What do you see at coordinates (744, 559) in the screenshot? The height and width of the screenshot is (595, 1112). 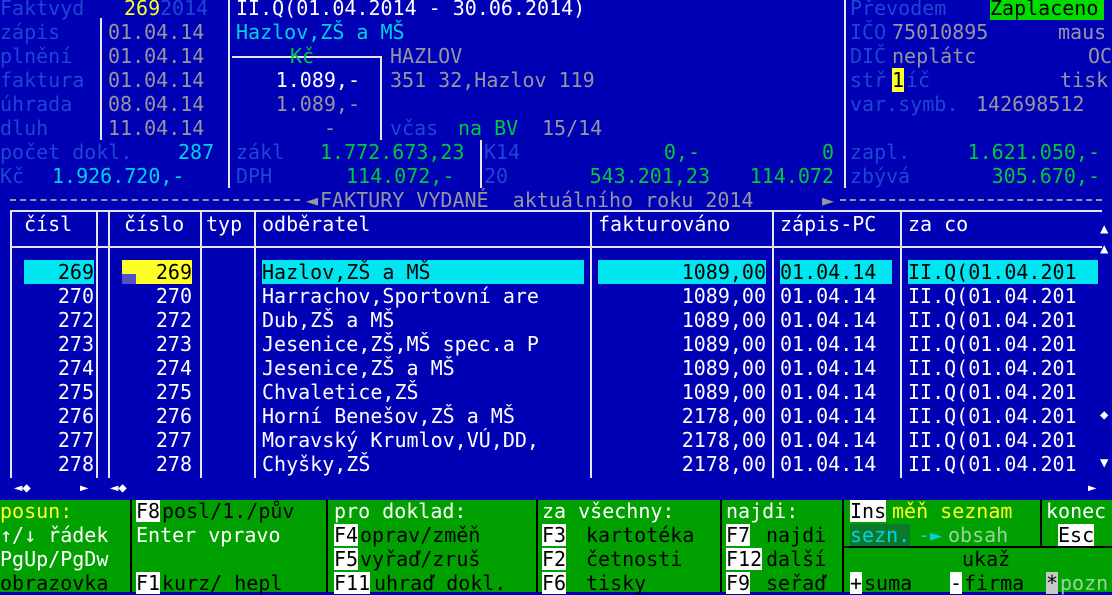 I see `f12-key: F12` at bounding box center [744, 559].